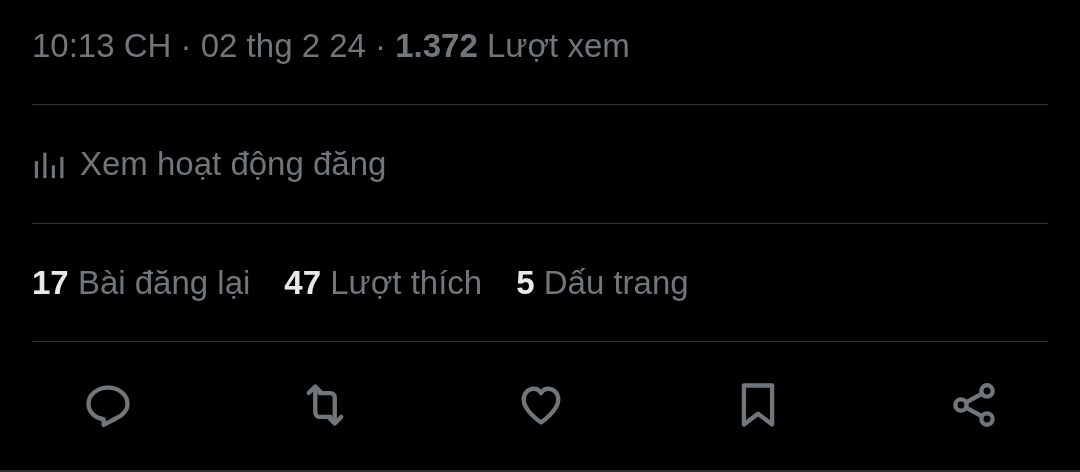 Image resolution: width=1080 pixels, height=472 pixels. I want to click on stat-link: 5 Dấu trang, so click(602, 282).